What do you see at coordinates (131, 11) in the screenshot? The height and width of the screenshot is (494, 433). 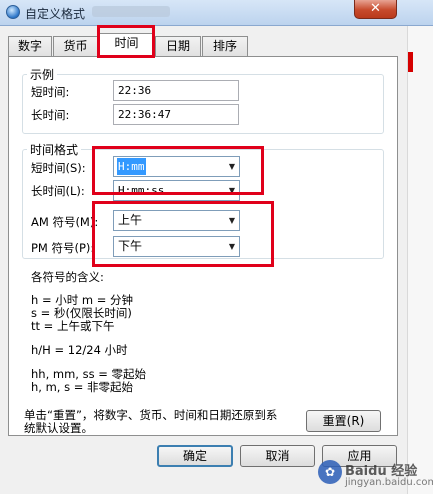 I see `title-blur` at bounding box center [131, 11].